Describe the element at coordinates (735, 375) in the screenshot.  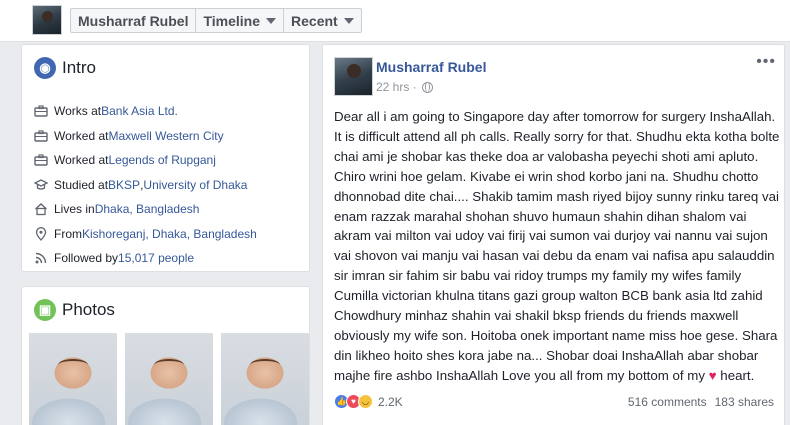
I see `post-text-end: heart.` at that location.